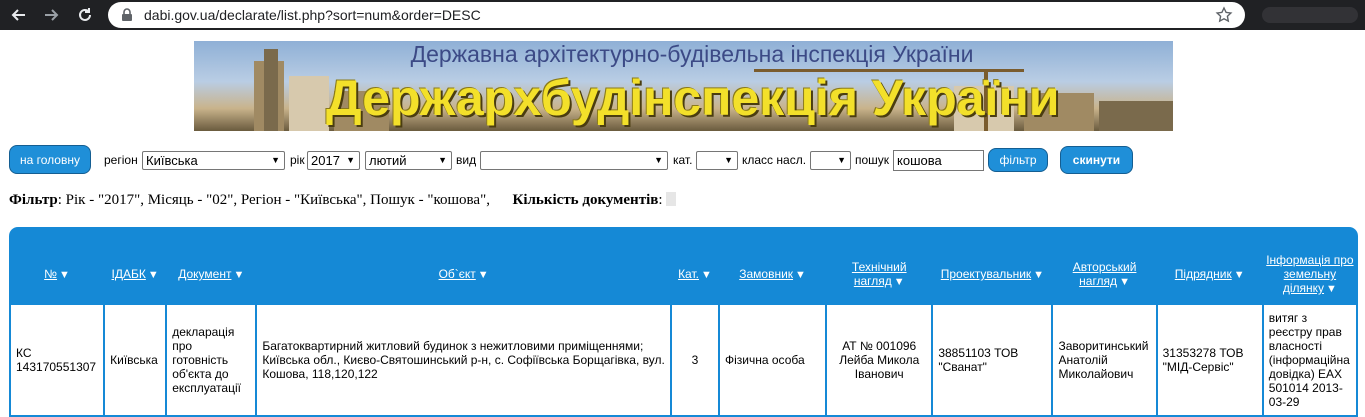 This screenshot has width=1365, height=417. I want to click on document-count-value, so click(671, 199).